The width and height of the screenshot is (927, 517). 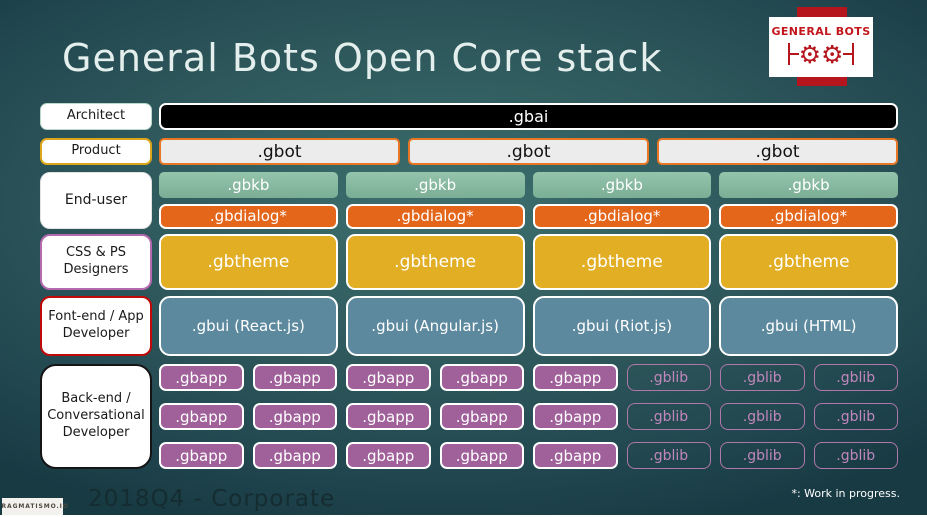 I want to click on gbai-box: .gbai, so click(x=528, y=116).